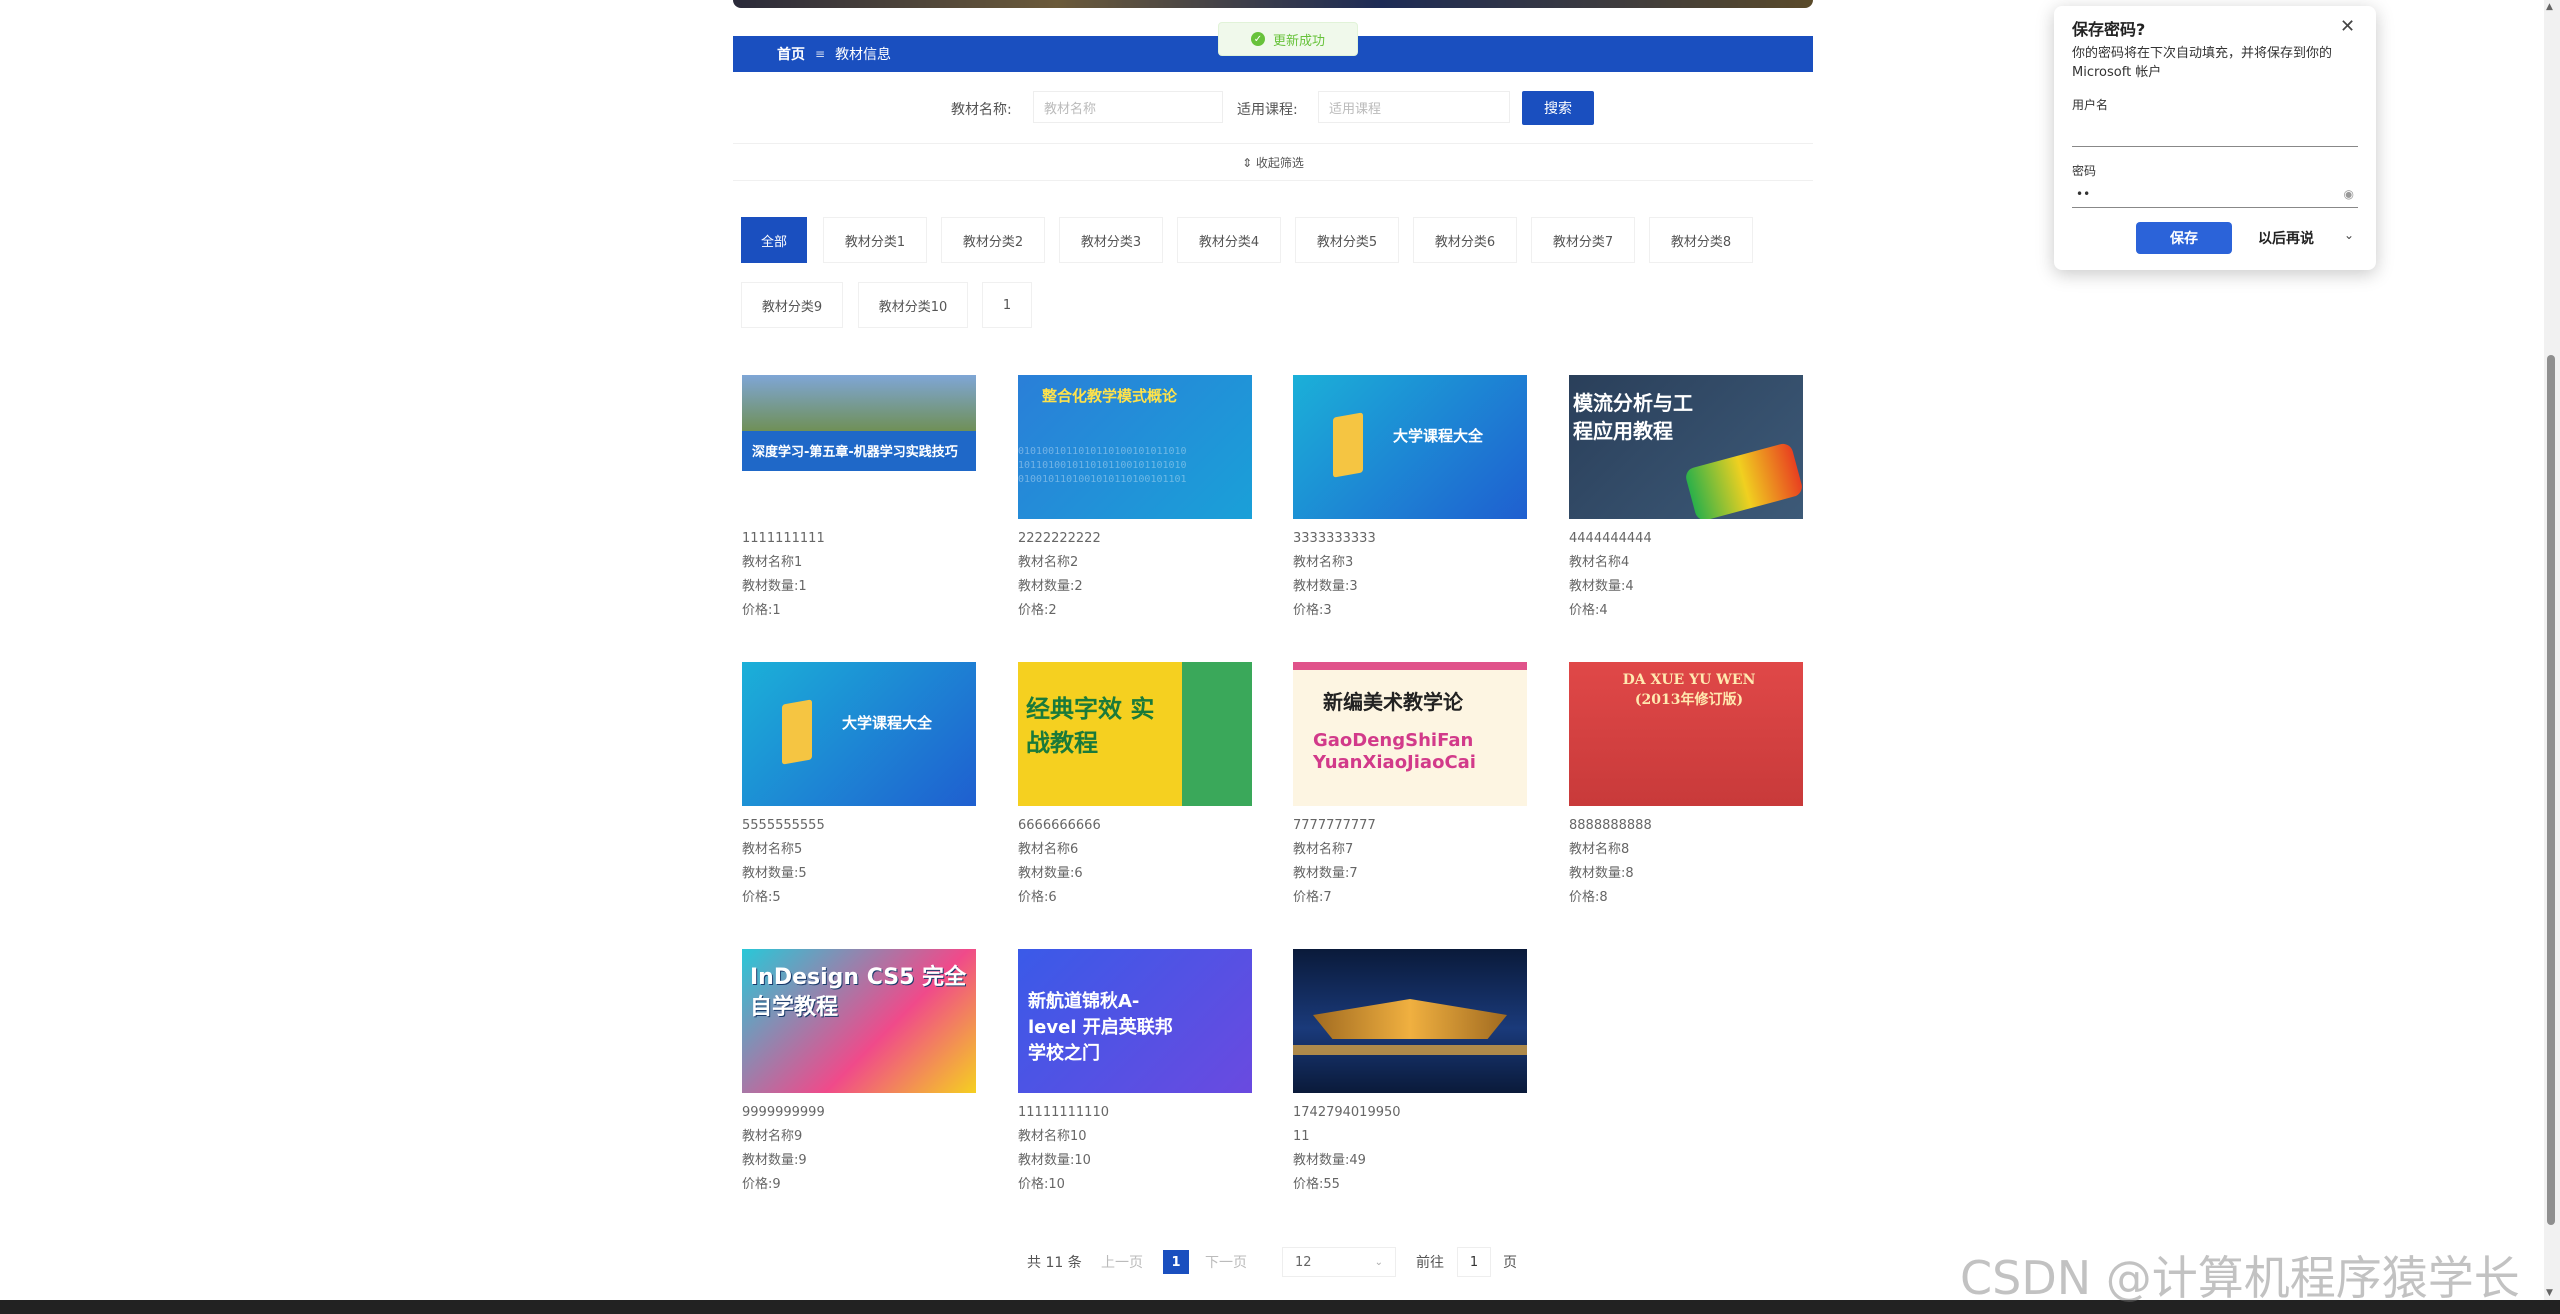 The image size is (2560, 1314). I want to click on password-field: •• ◉, so click(2215, 194).